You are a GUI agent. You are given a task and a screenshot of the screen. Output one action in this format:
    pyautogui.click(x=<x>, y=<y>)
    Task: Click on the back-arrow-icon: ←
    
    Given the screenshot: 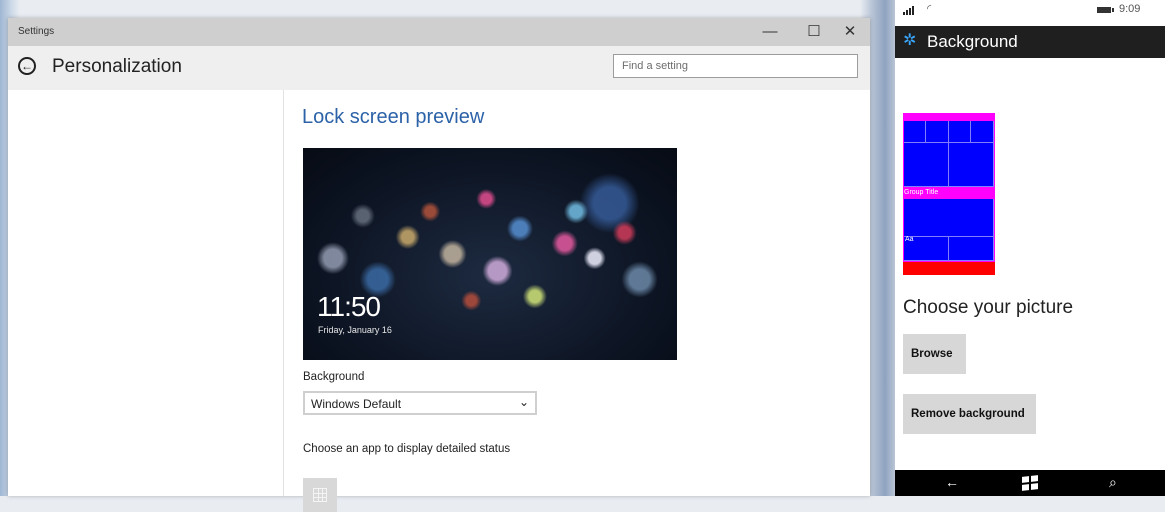 What is the action you would take?
    pyautogui.click(x=27, y=66)
    